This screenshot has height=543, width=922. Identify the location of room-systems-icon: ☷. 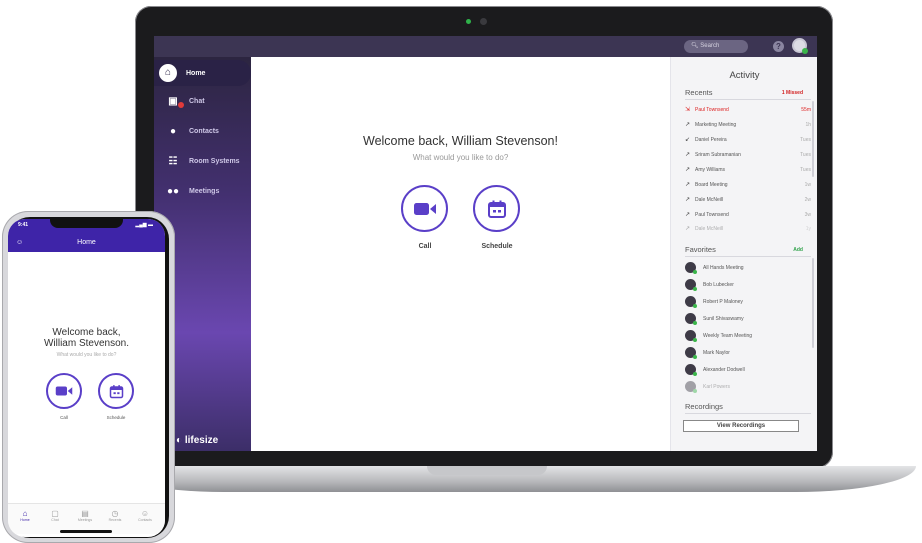
(173, 161).